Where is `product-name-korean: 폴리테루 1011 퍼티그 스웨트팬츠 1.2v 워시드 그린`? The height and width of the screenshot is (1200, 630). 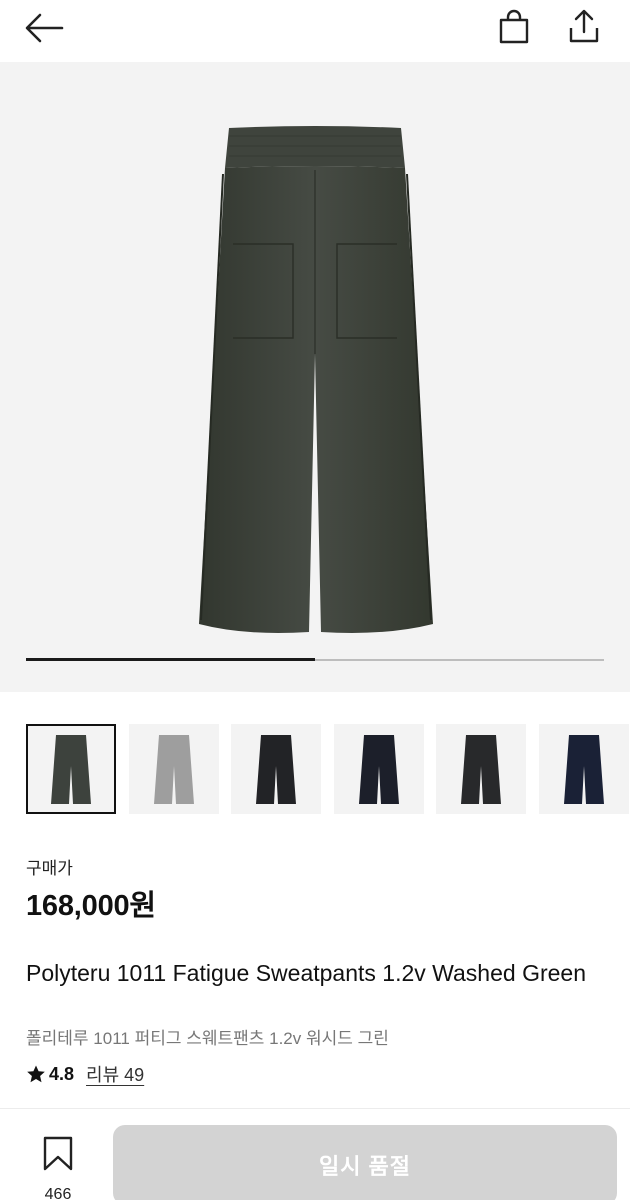 product-name-korean: 폴리테루 1011 퍼티그 스웨트팬츠 1.2v 워시드 그린 is located at coordinates (207, 1038).